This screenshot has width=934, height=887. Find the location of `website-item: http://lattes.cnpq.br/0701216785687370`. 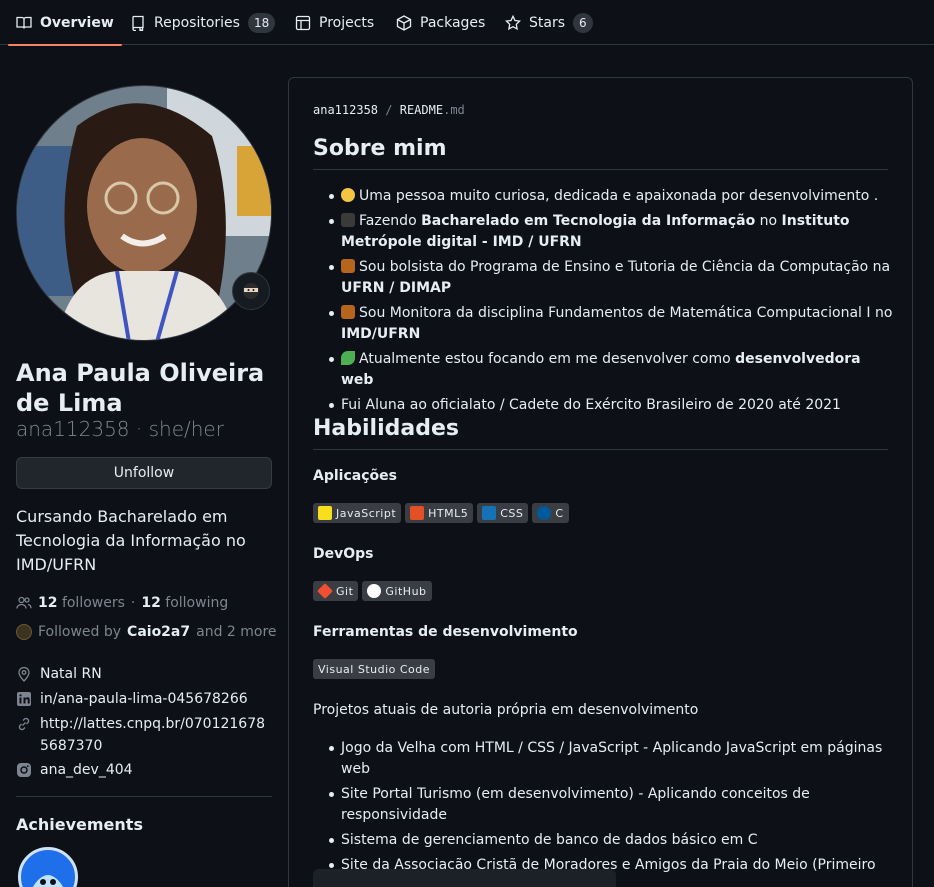

website-item: http://lattes.cnpq.br/0701216785687370 is located at coordinates (144, 735).